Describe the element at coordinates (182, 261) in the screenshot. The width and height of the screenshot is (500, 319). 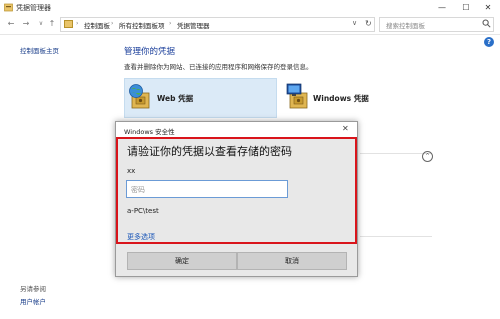
I see `ok-button: 确定` at that location.